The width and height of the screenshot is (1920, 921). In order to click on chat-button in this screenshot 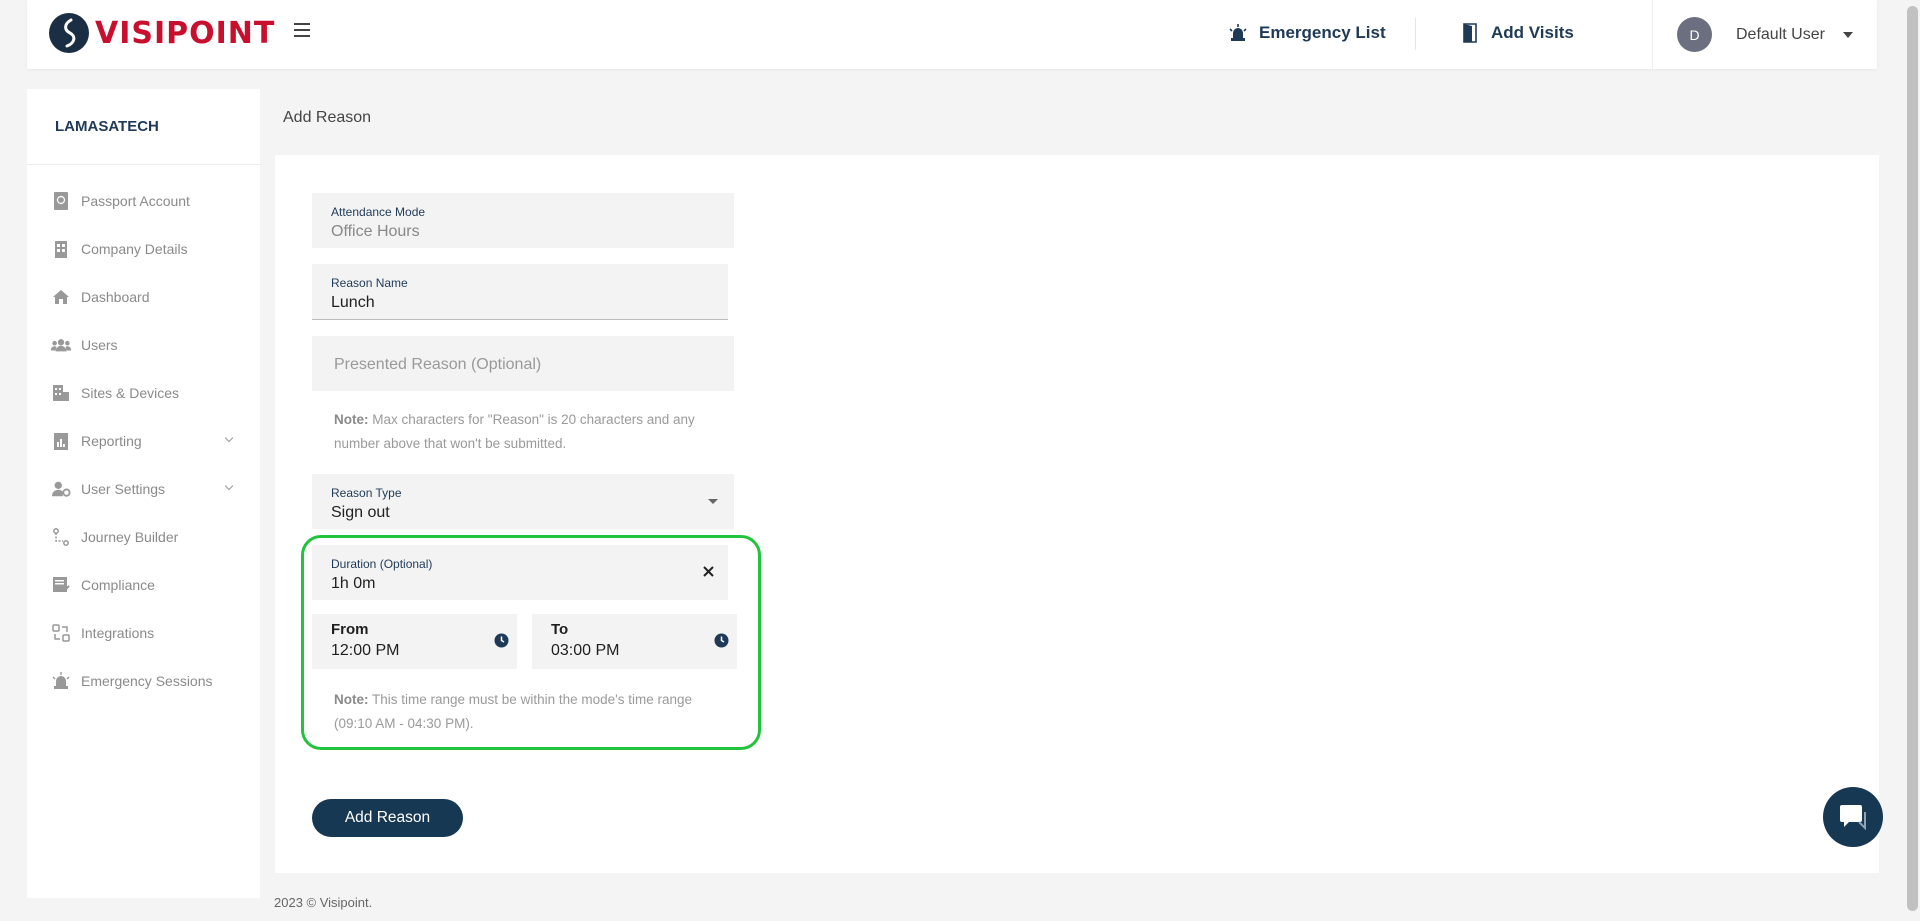, I will do `click(1853, 817)`.